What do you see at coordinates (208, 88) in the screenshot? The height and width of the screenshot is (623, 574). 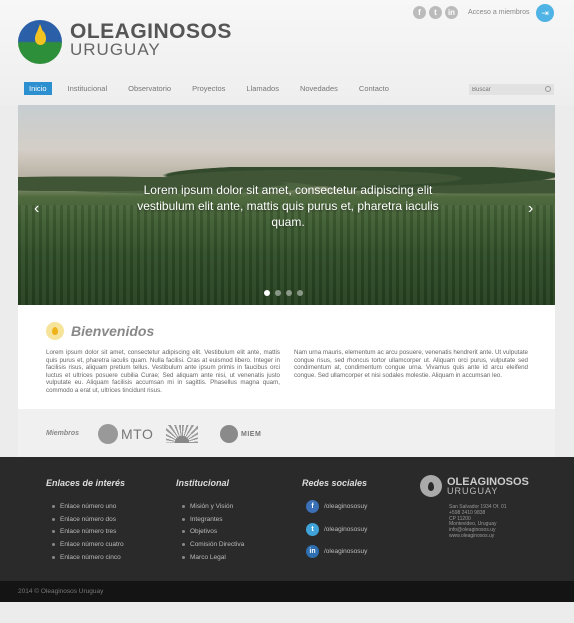 I see `nav-item-proyectos: Proyectos` at bounding box center [208, 88].